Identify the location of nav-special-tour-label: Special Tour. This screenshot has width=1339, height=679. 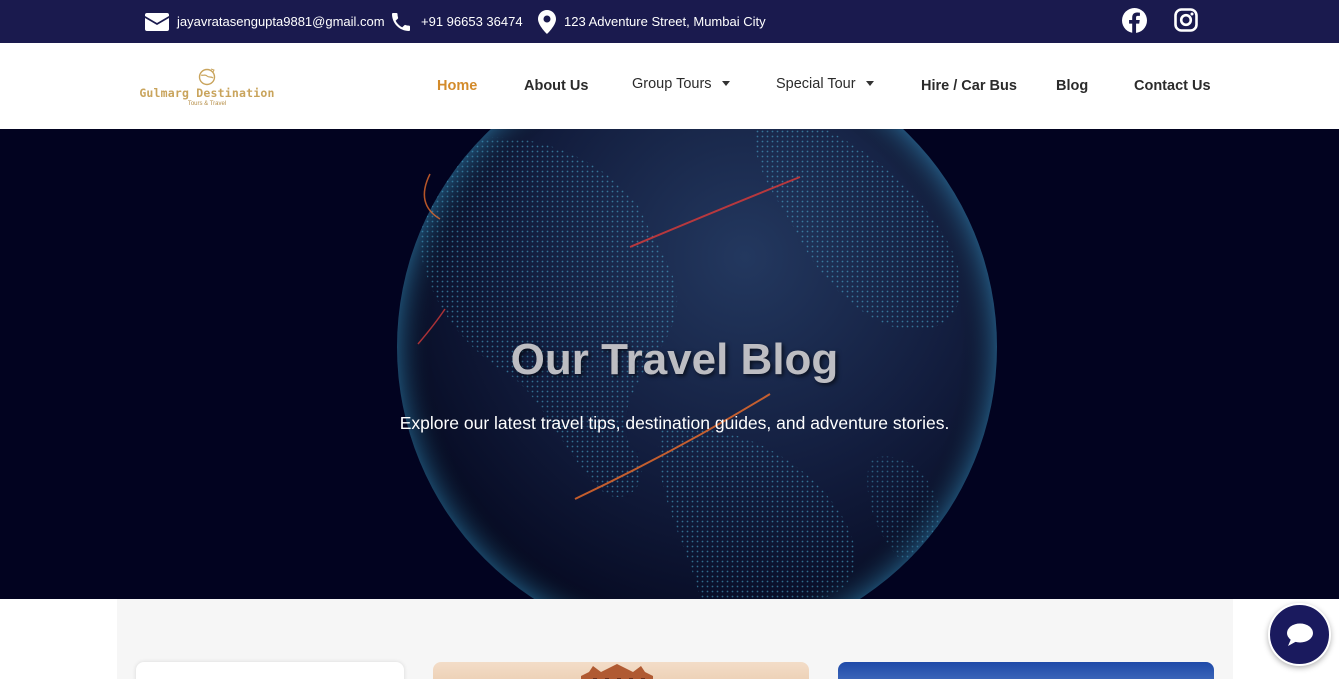
(816, 84).